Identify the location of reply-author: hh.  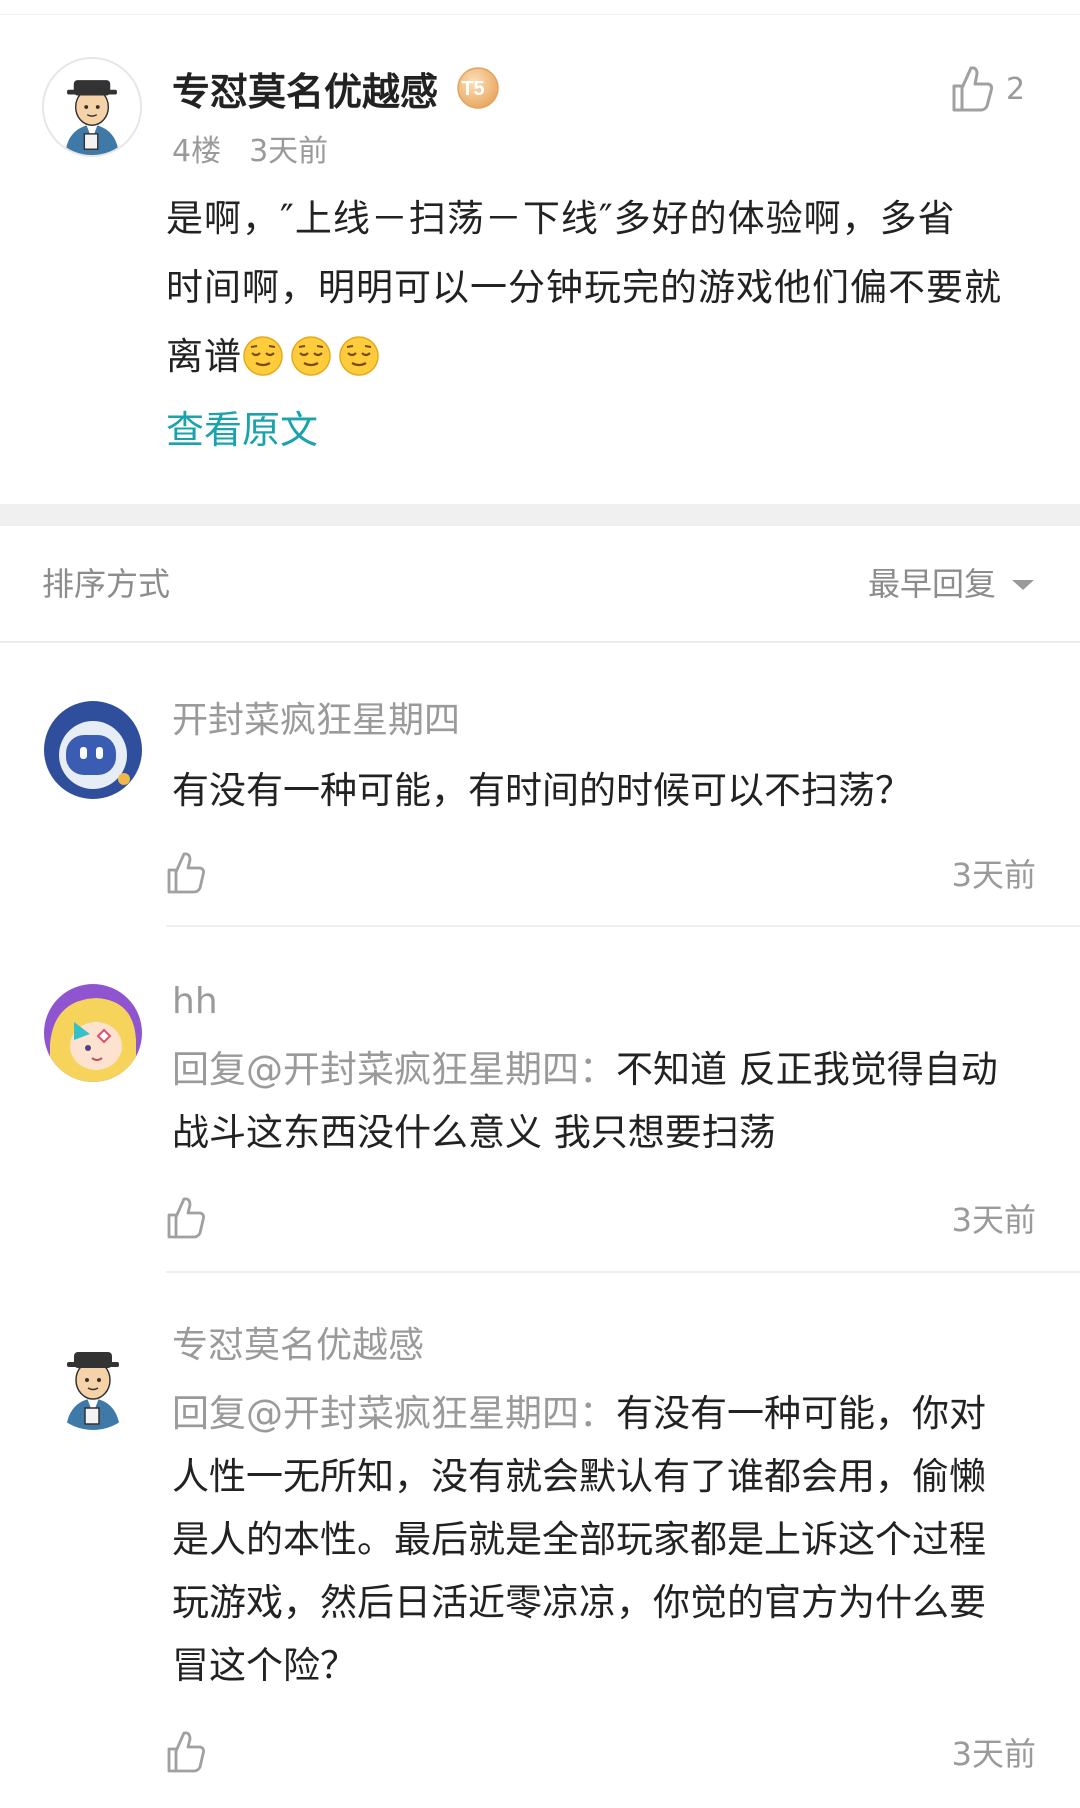
(195, 1002).